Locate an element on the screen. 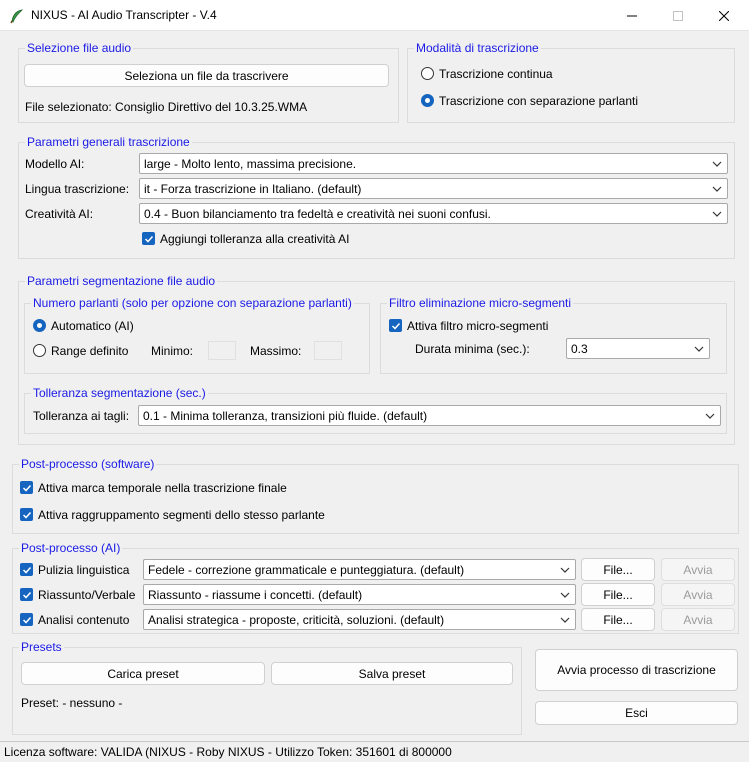  mode-speaker-separation-label: Trascrizione con separazione parlanti is located at coordinates (538, 101).